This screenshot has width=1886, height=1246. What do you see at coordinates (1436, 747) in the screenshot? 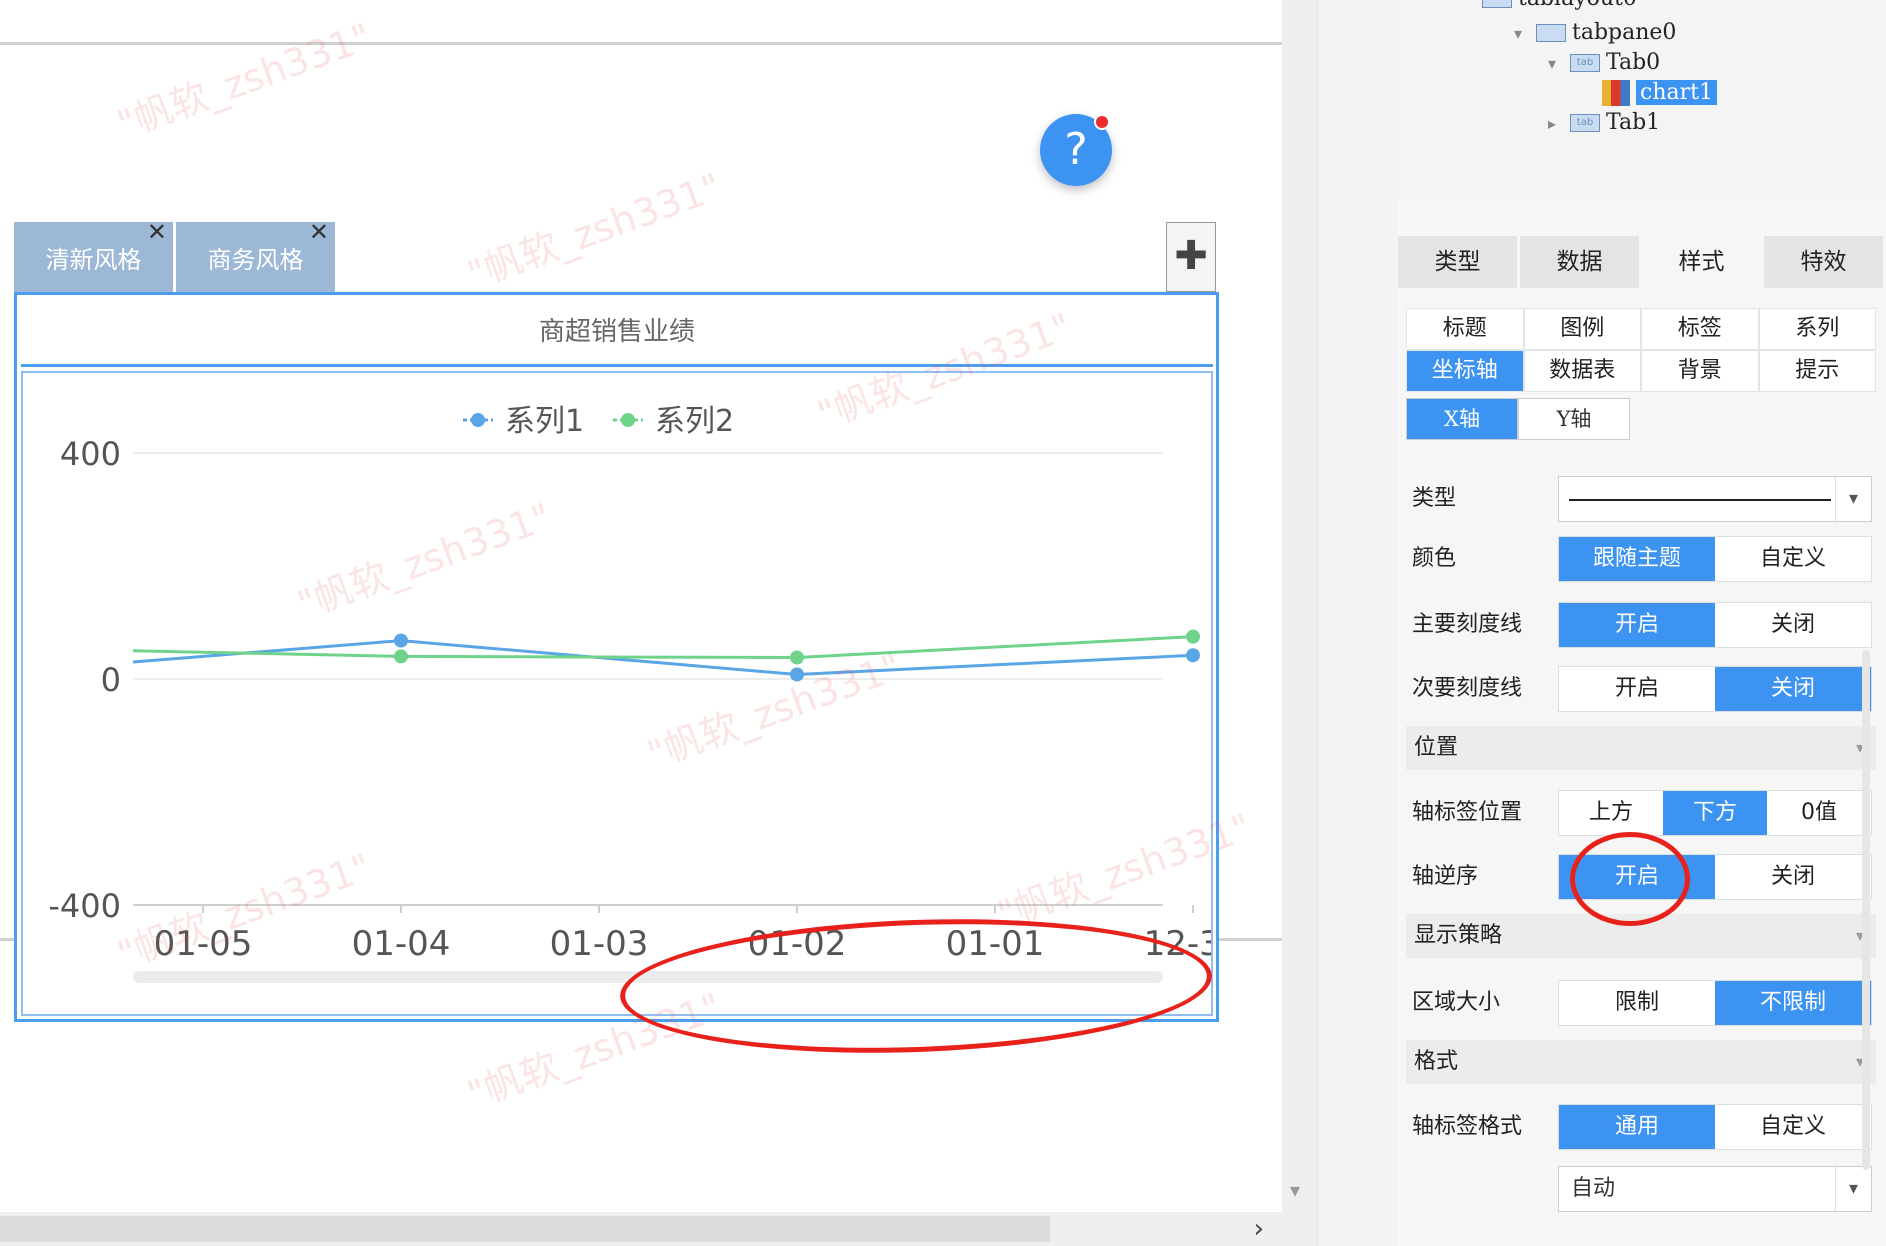
I see `section-title: 位置` at bounding box center [1436, 747].